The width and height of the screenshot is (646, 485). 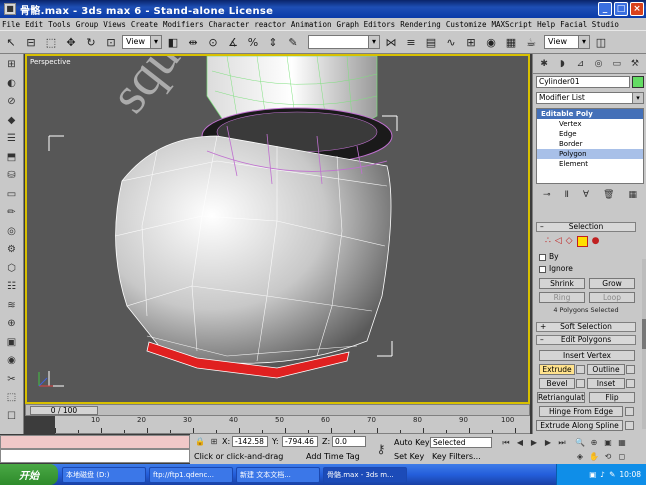 I want to click on add-time-tag: Add Time Tag, so click(x=333, y=456).